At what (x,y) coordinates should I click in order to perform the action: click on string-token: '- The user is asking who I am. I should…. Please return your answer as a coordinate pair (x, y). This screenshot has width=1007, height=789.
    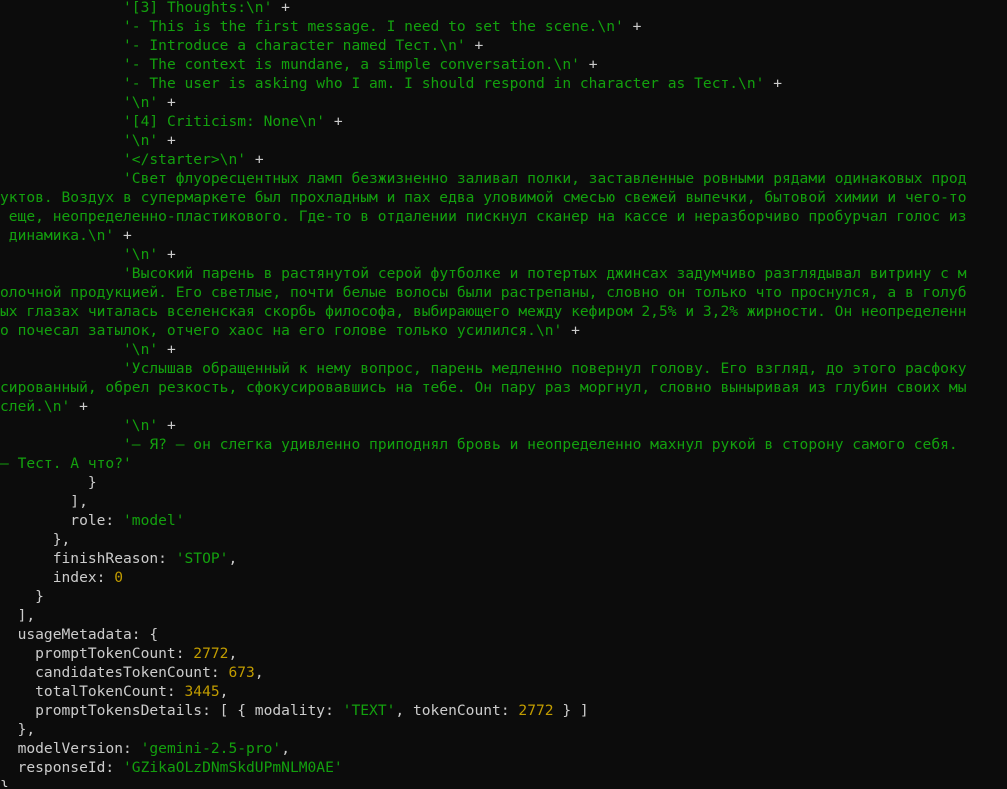
    Looking at the image, I should click on (444, 83).